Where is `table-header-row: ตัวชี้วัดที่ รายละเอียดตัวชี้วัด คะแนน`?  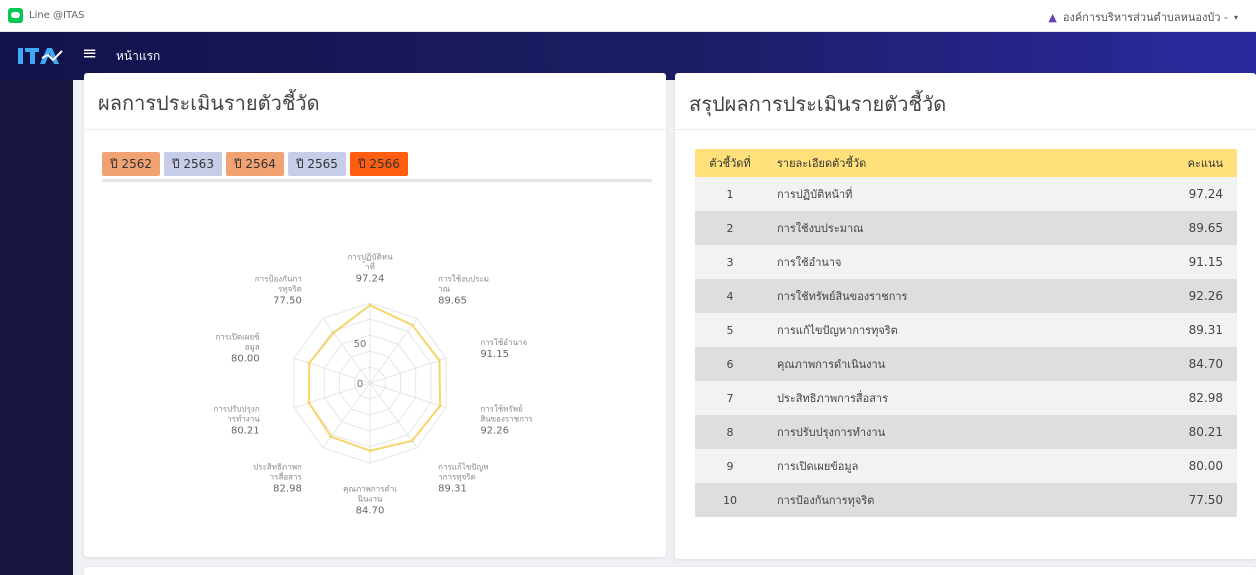
table-header-row: ตัวชี้วัดที่ รายละเอียดตัวชี้วัด คะแนน is located at coordinates (966, 163).